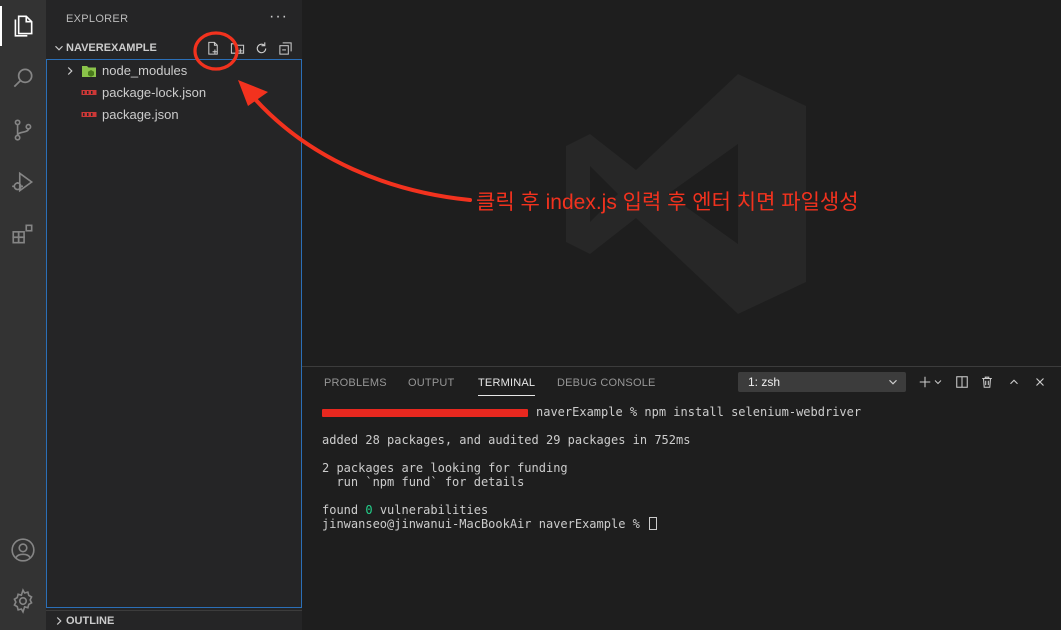 This screenshot has height=630, width=1061. What do you see at coordinates (174, 620) in the screenshot?
I see `outline-section-header: OUTLINE` at bounding box center [174, 620].